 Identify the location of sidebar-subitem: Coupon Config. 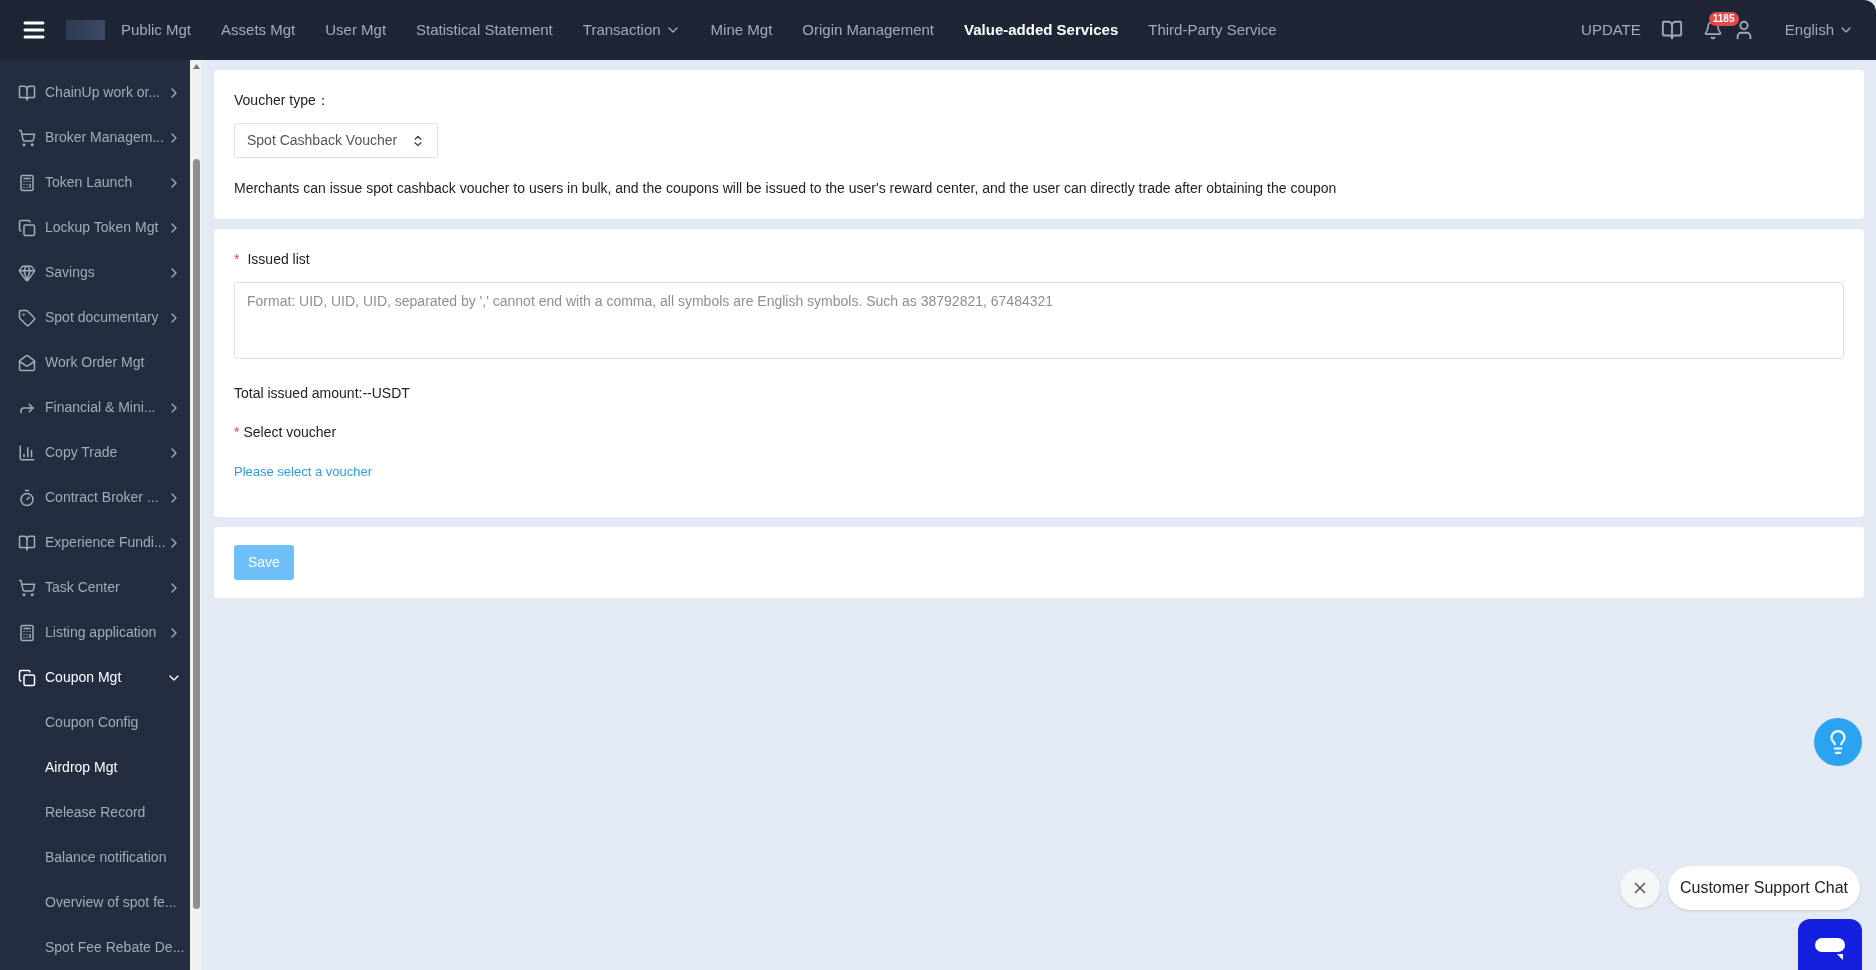
(97, 722).